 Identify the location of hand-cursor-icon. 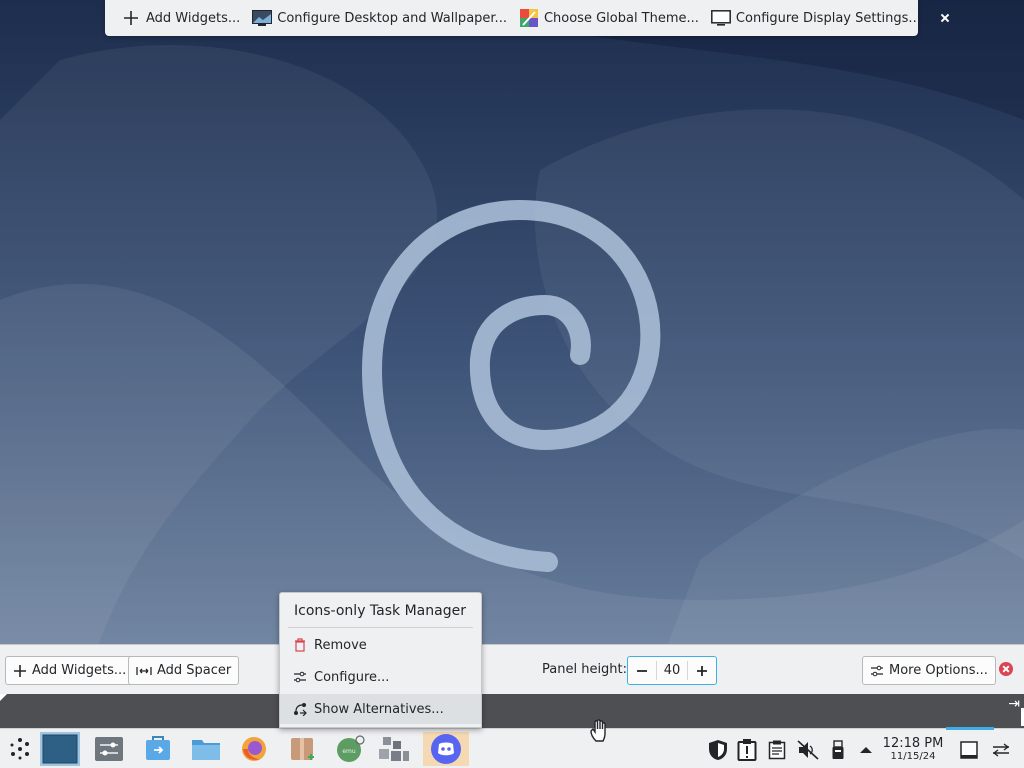
(598, 730).